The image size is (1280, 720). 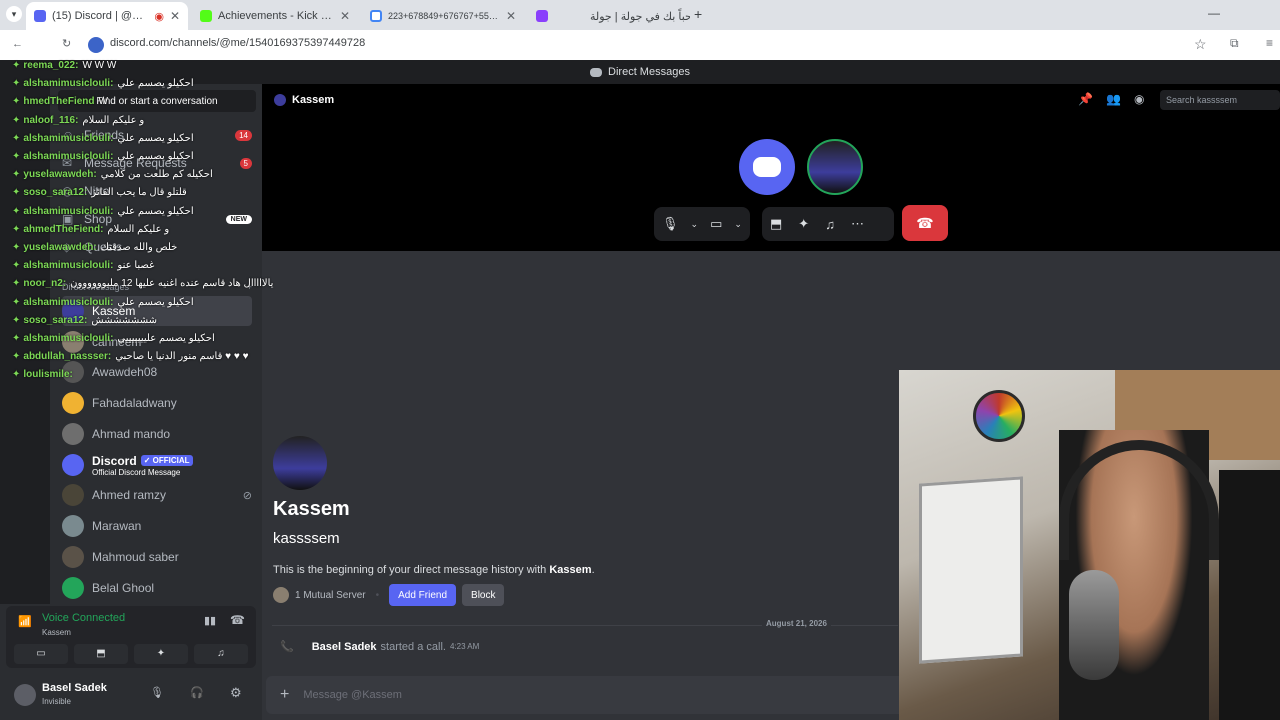 What do you see at coordinates (284, 695) in the screenshot?
I see `attach-plus-icon: +` at bounding box center [284, 695].